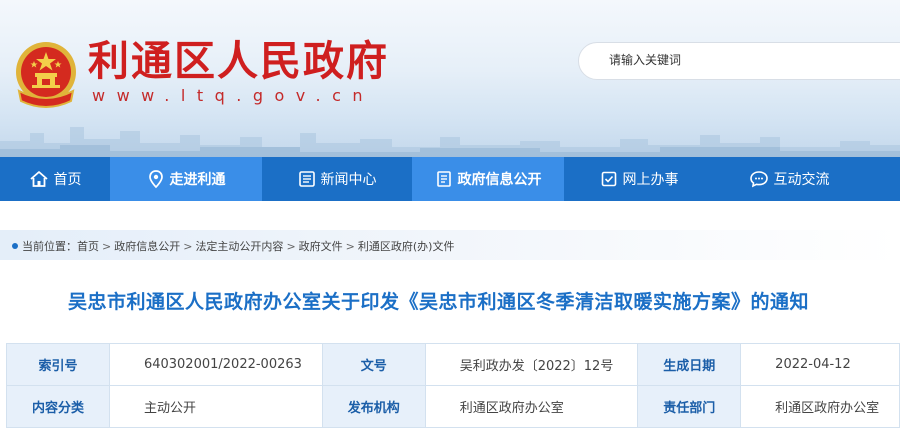 The width and height of the screenshot is (900, 443). What do you see at coordinates (238, 61) in the screenshot?
I see `site-title: 利通区人民政府` at bounding box center [238, 61].